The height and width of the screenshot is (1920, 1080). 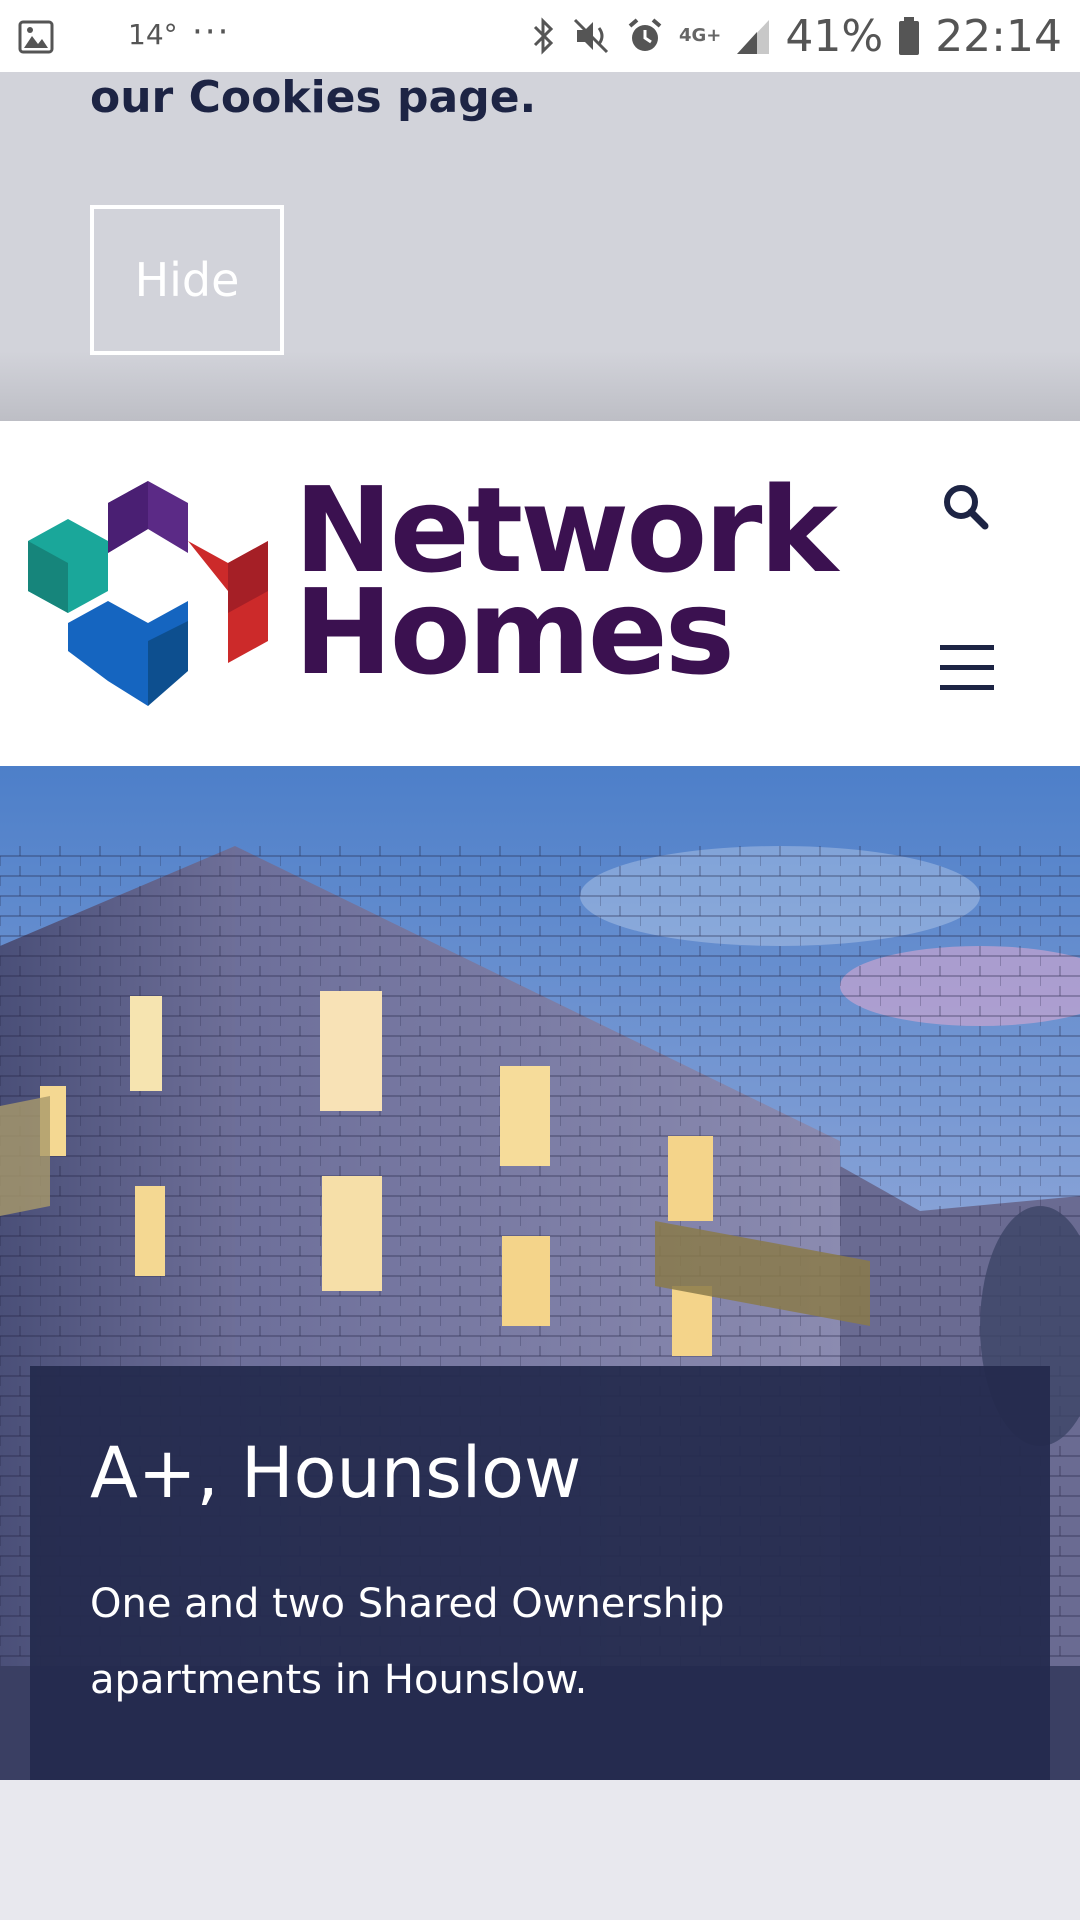 What do you see at coordinates (543, 36) in the screenshot?
I see `bluetooth-icon` at bounding box center [543, 36].